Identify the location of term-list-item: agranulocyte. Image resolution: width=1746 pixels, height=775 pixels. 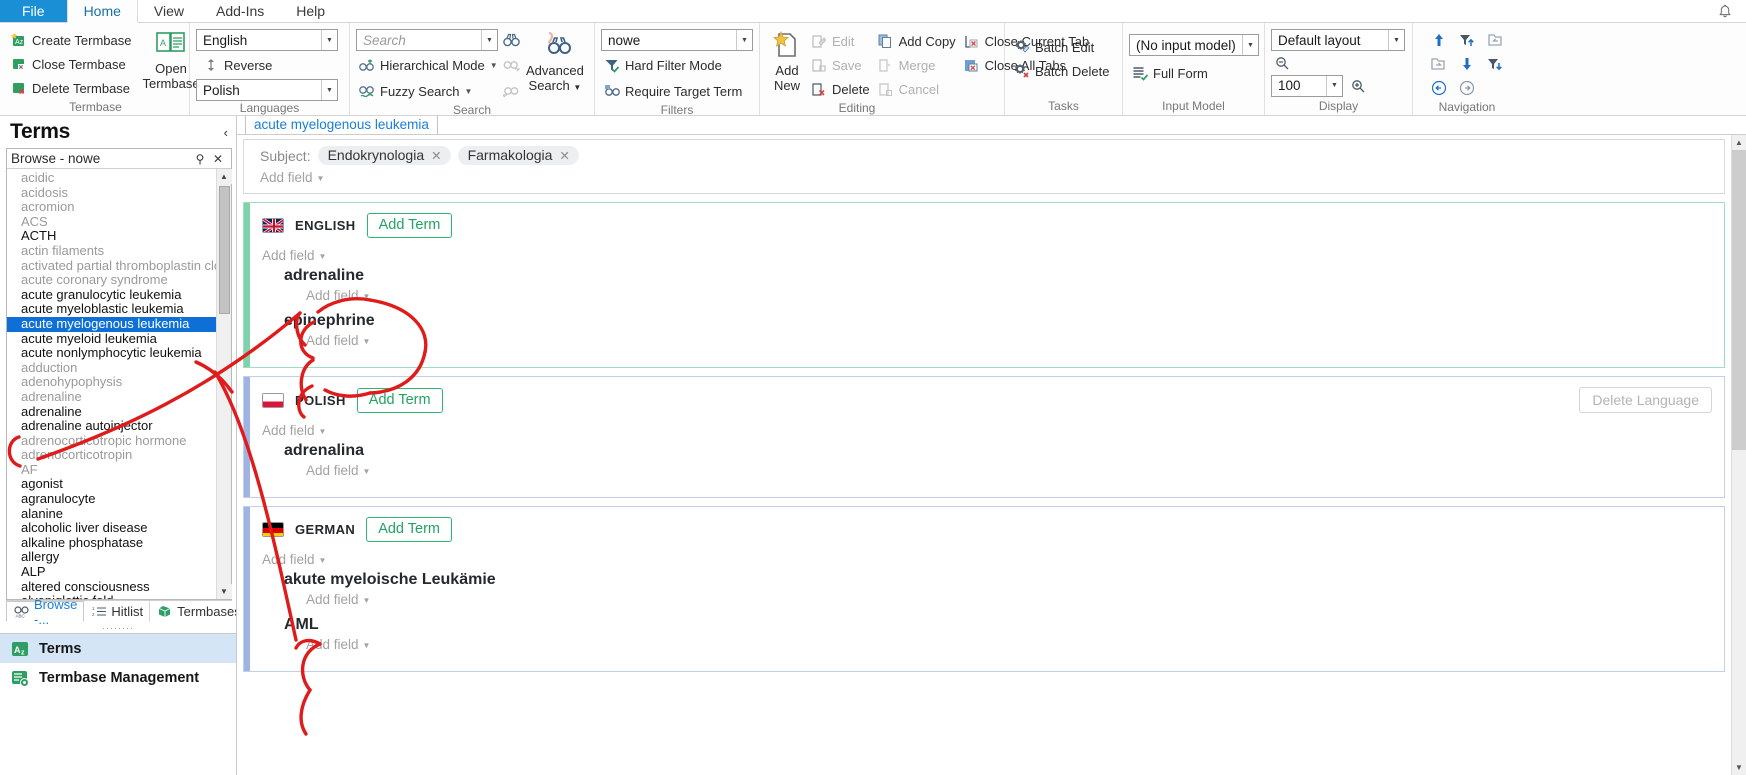
(111, 499).